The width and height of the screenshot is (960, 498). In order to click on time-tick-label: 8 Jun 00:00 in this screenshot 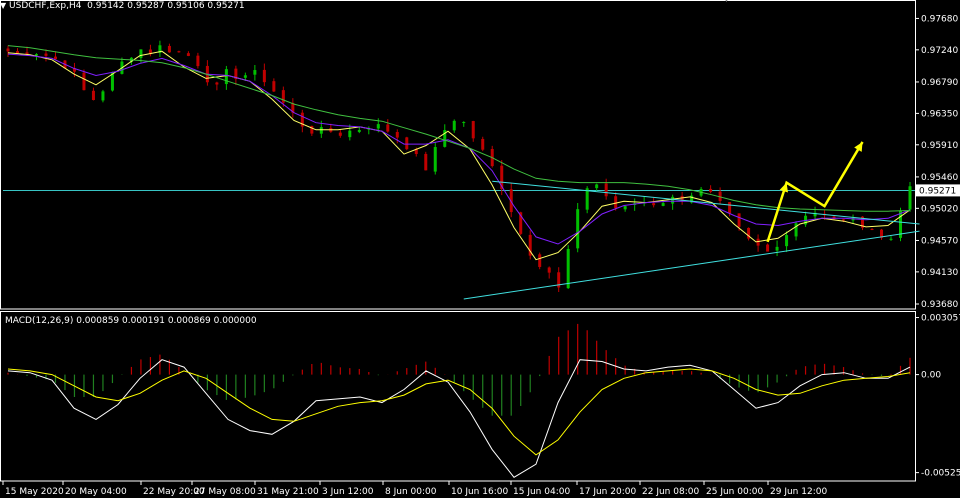, I will do `click(411, 492)`.